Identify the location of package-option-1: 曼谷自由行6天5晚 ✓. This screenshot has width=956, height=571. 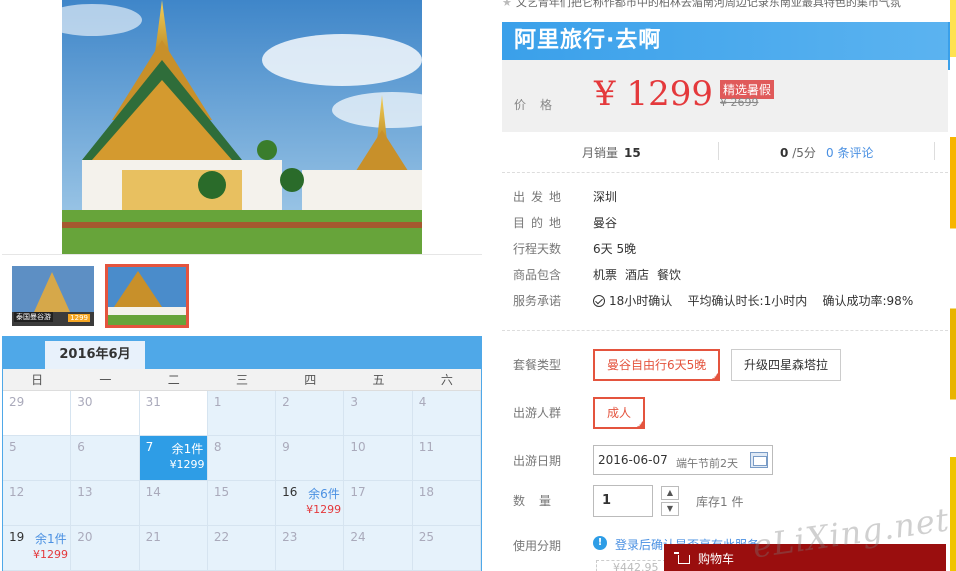
(656, 365).